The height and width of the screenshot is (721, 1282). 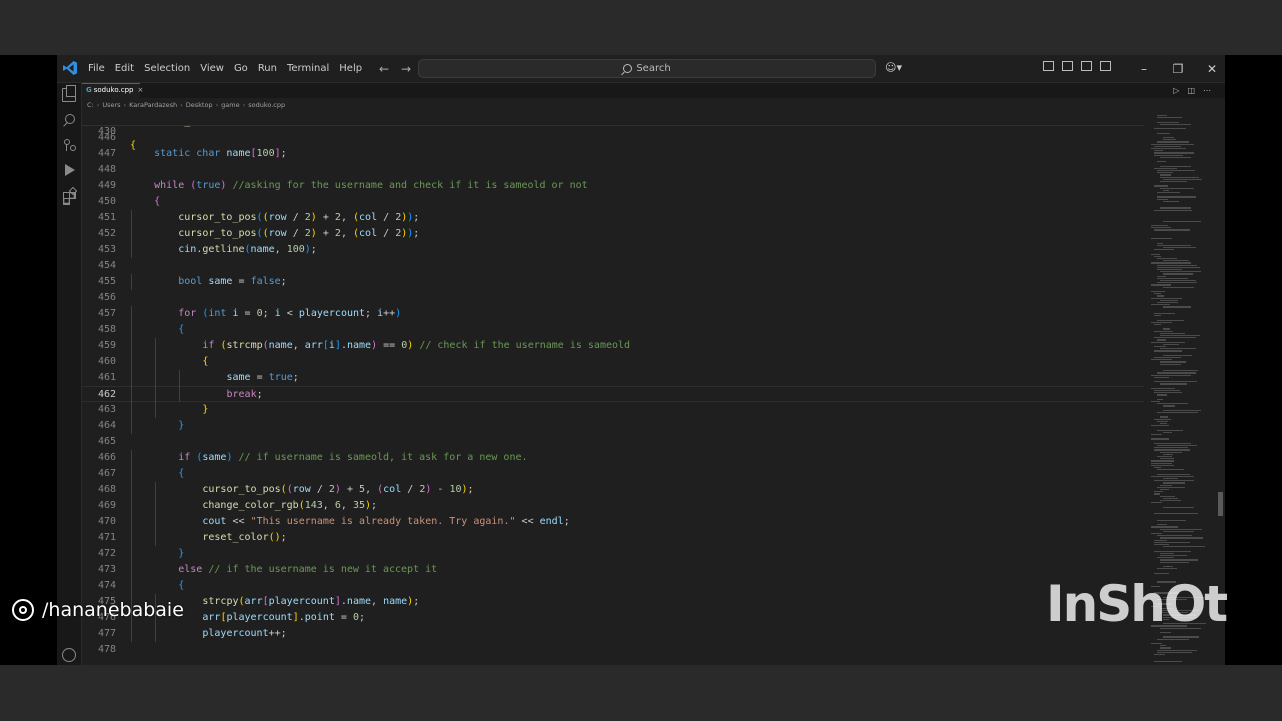 I want to click on code-line: 471 reset_color();, so click(x=613, y=538).